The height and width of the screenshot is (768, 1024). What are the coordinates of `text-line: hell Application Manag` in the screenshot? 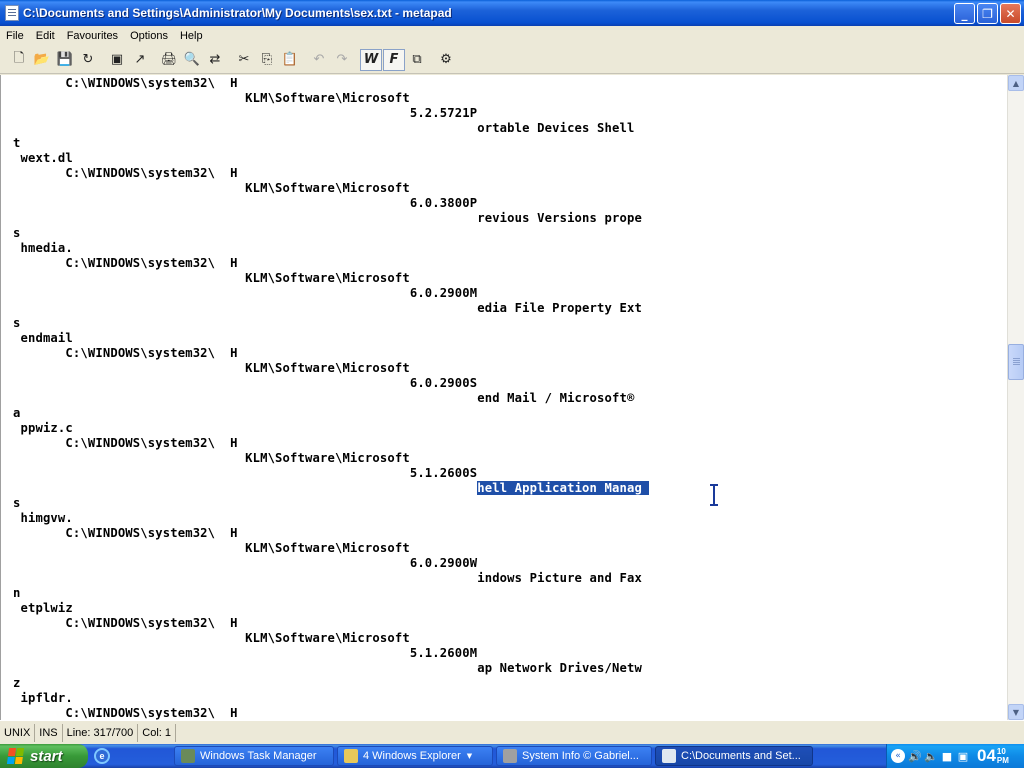 It's located at (510, 488).